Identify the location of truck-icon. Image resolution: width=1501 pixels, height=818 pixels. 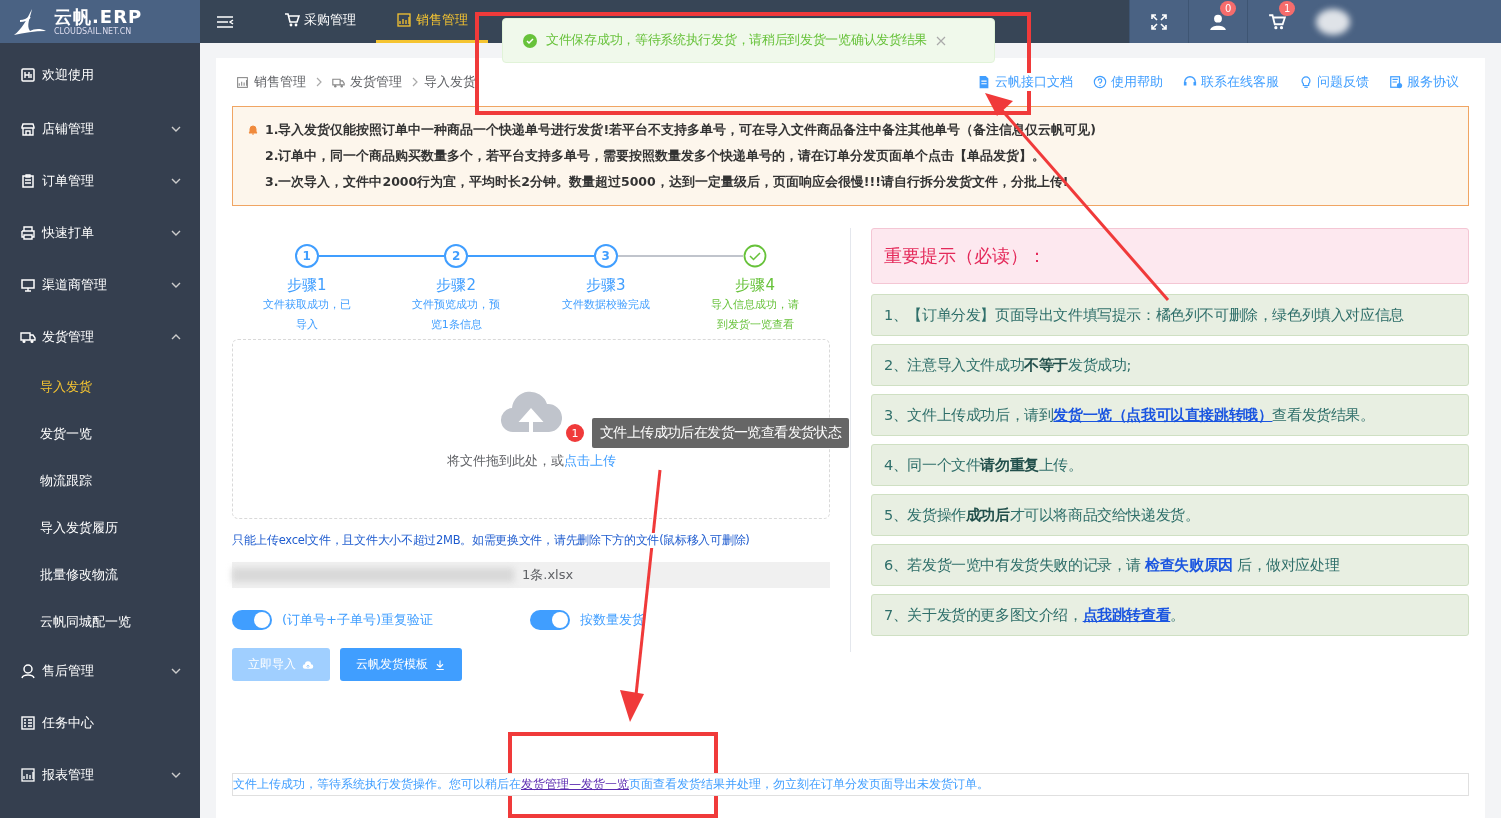
(28, 337).